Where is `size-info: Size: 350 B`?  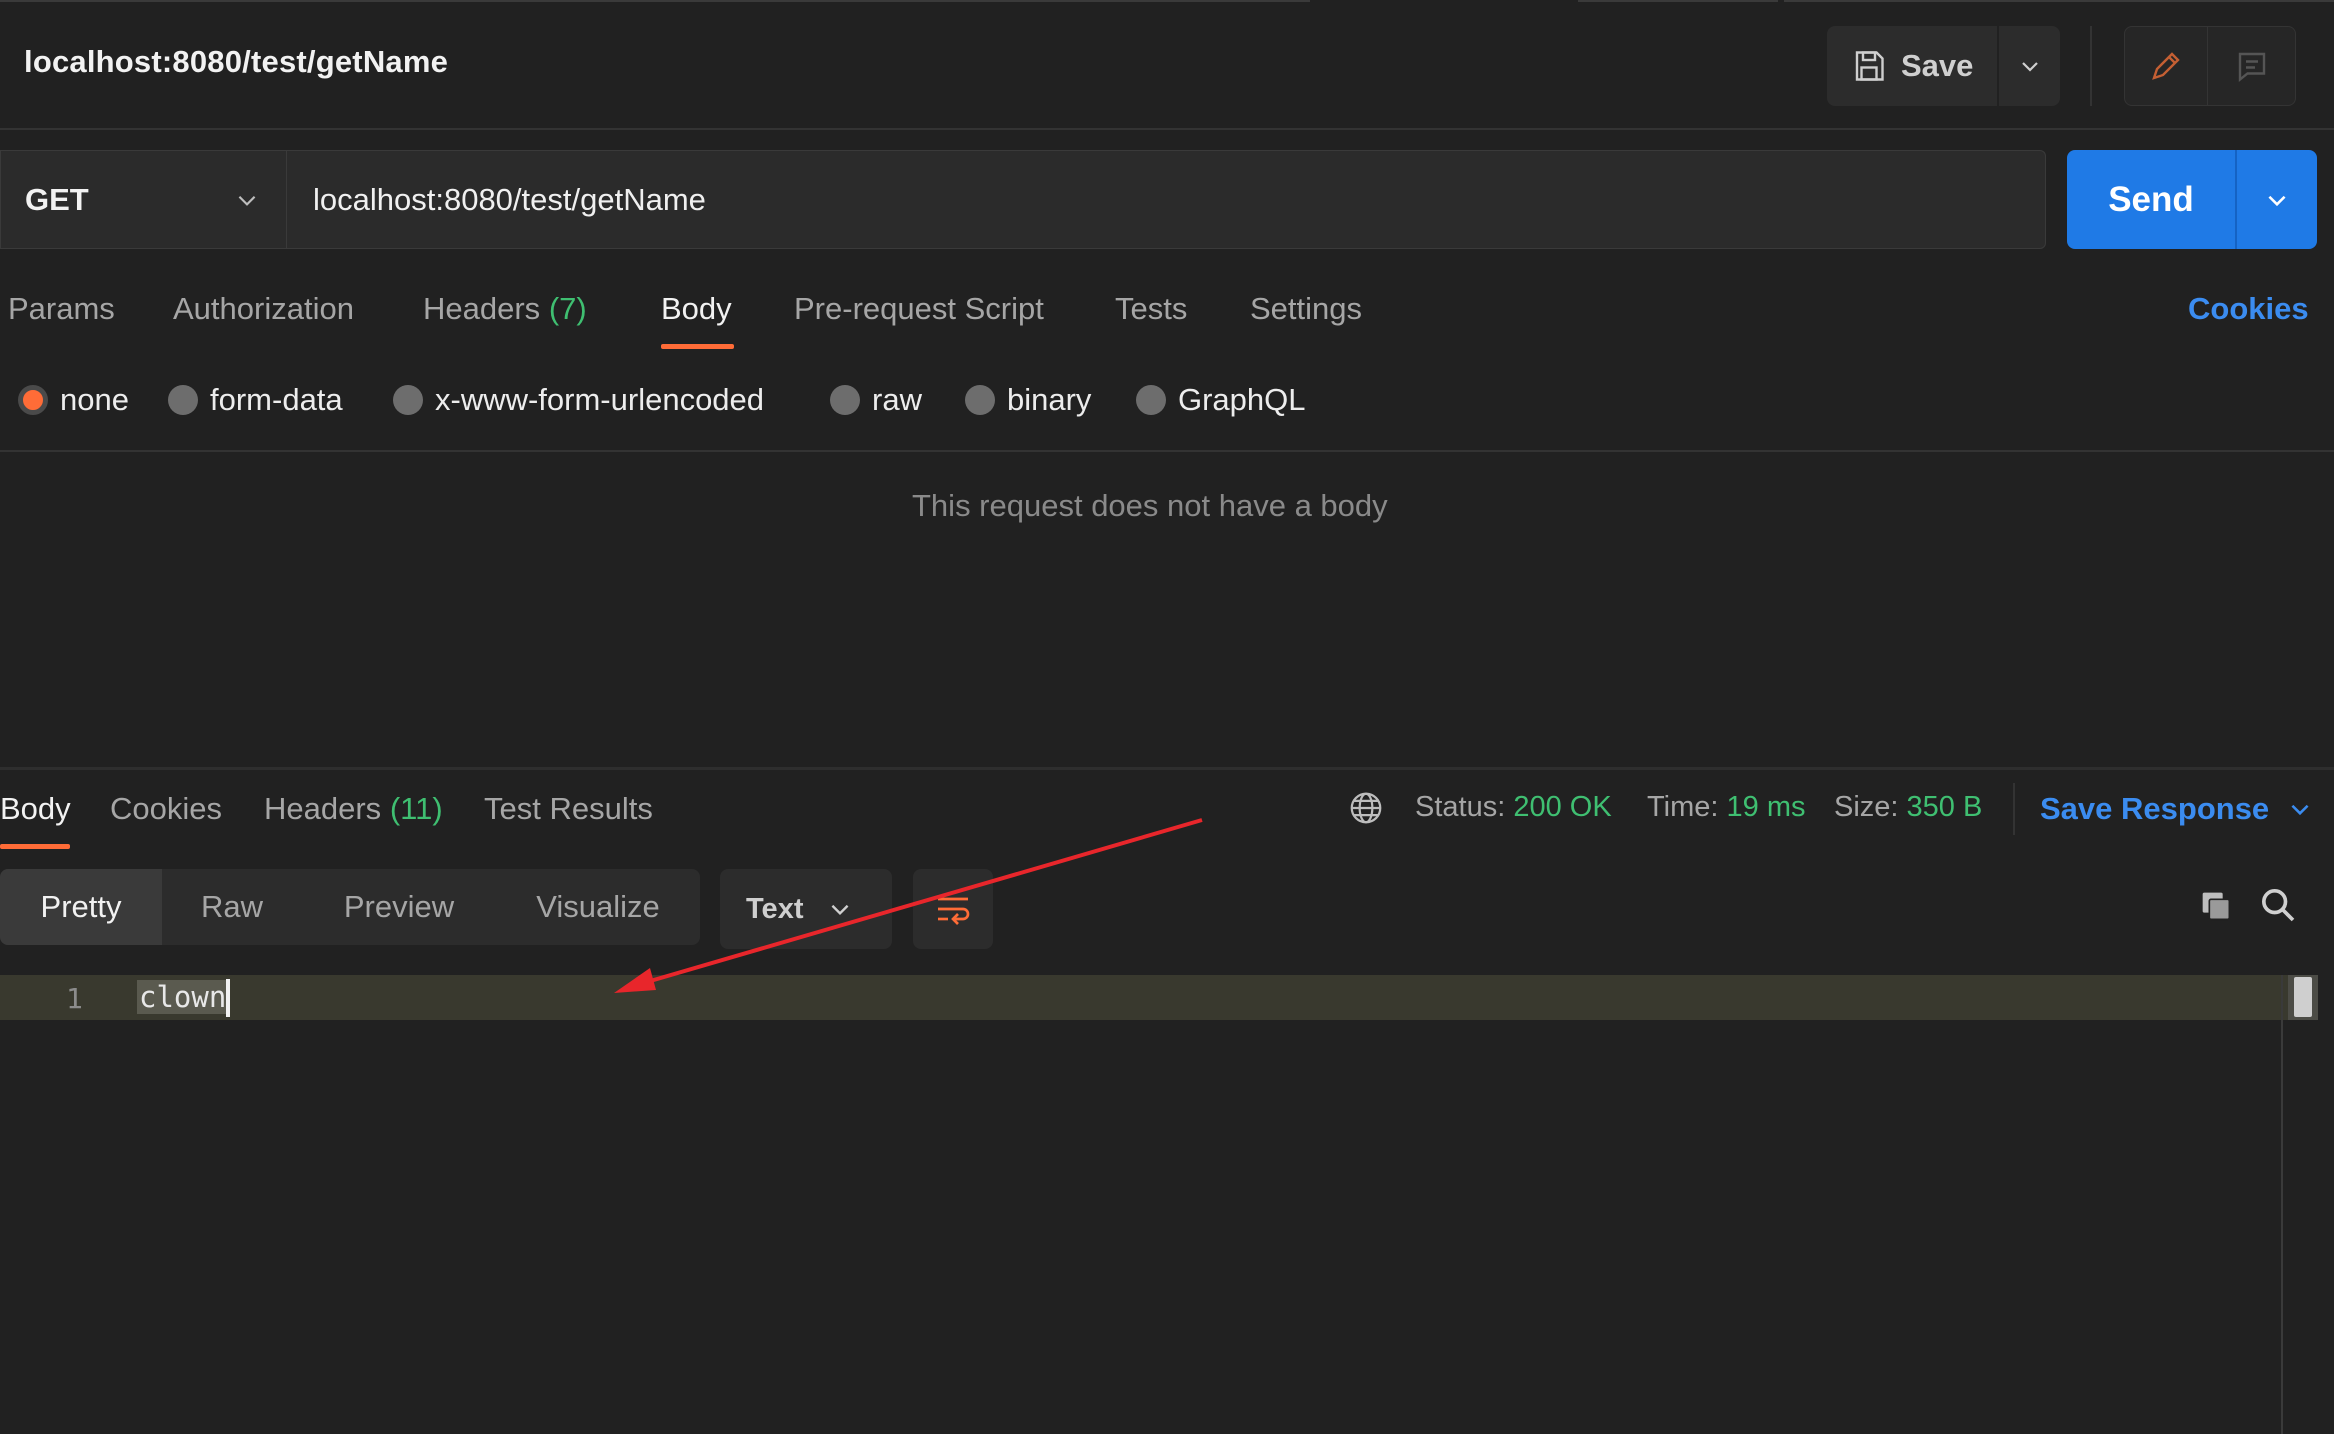
size-info: Size: 350 B is located at coordinates (1908, 807).